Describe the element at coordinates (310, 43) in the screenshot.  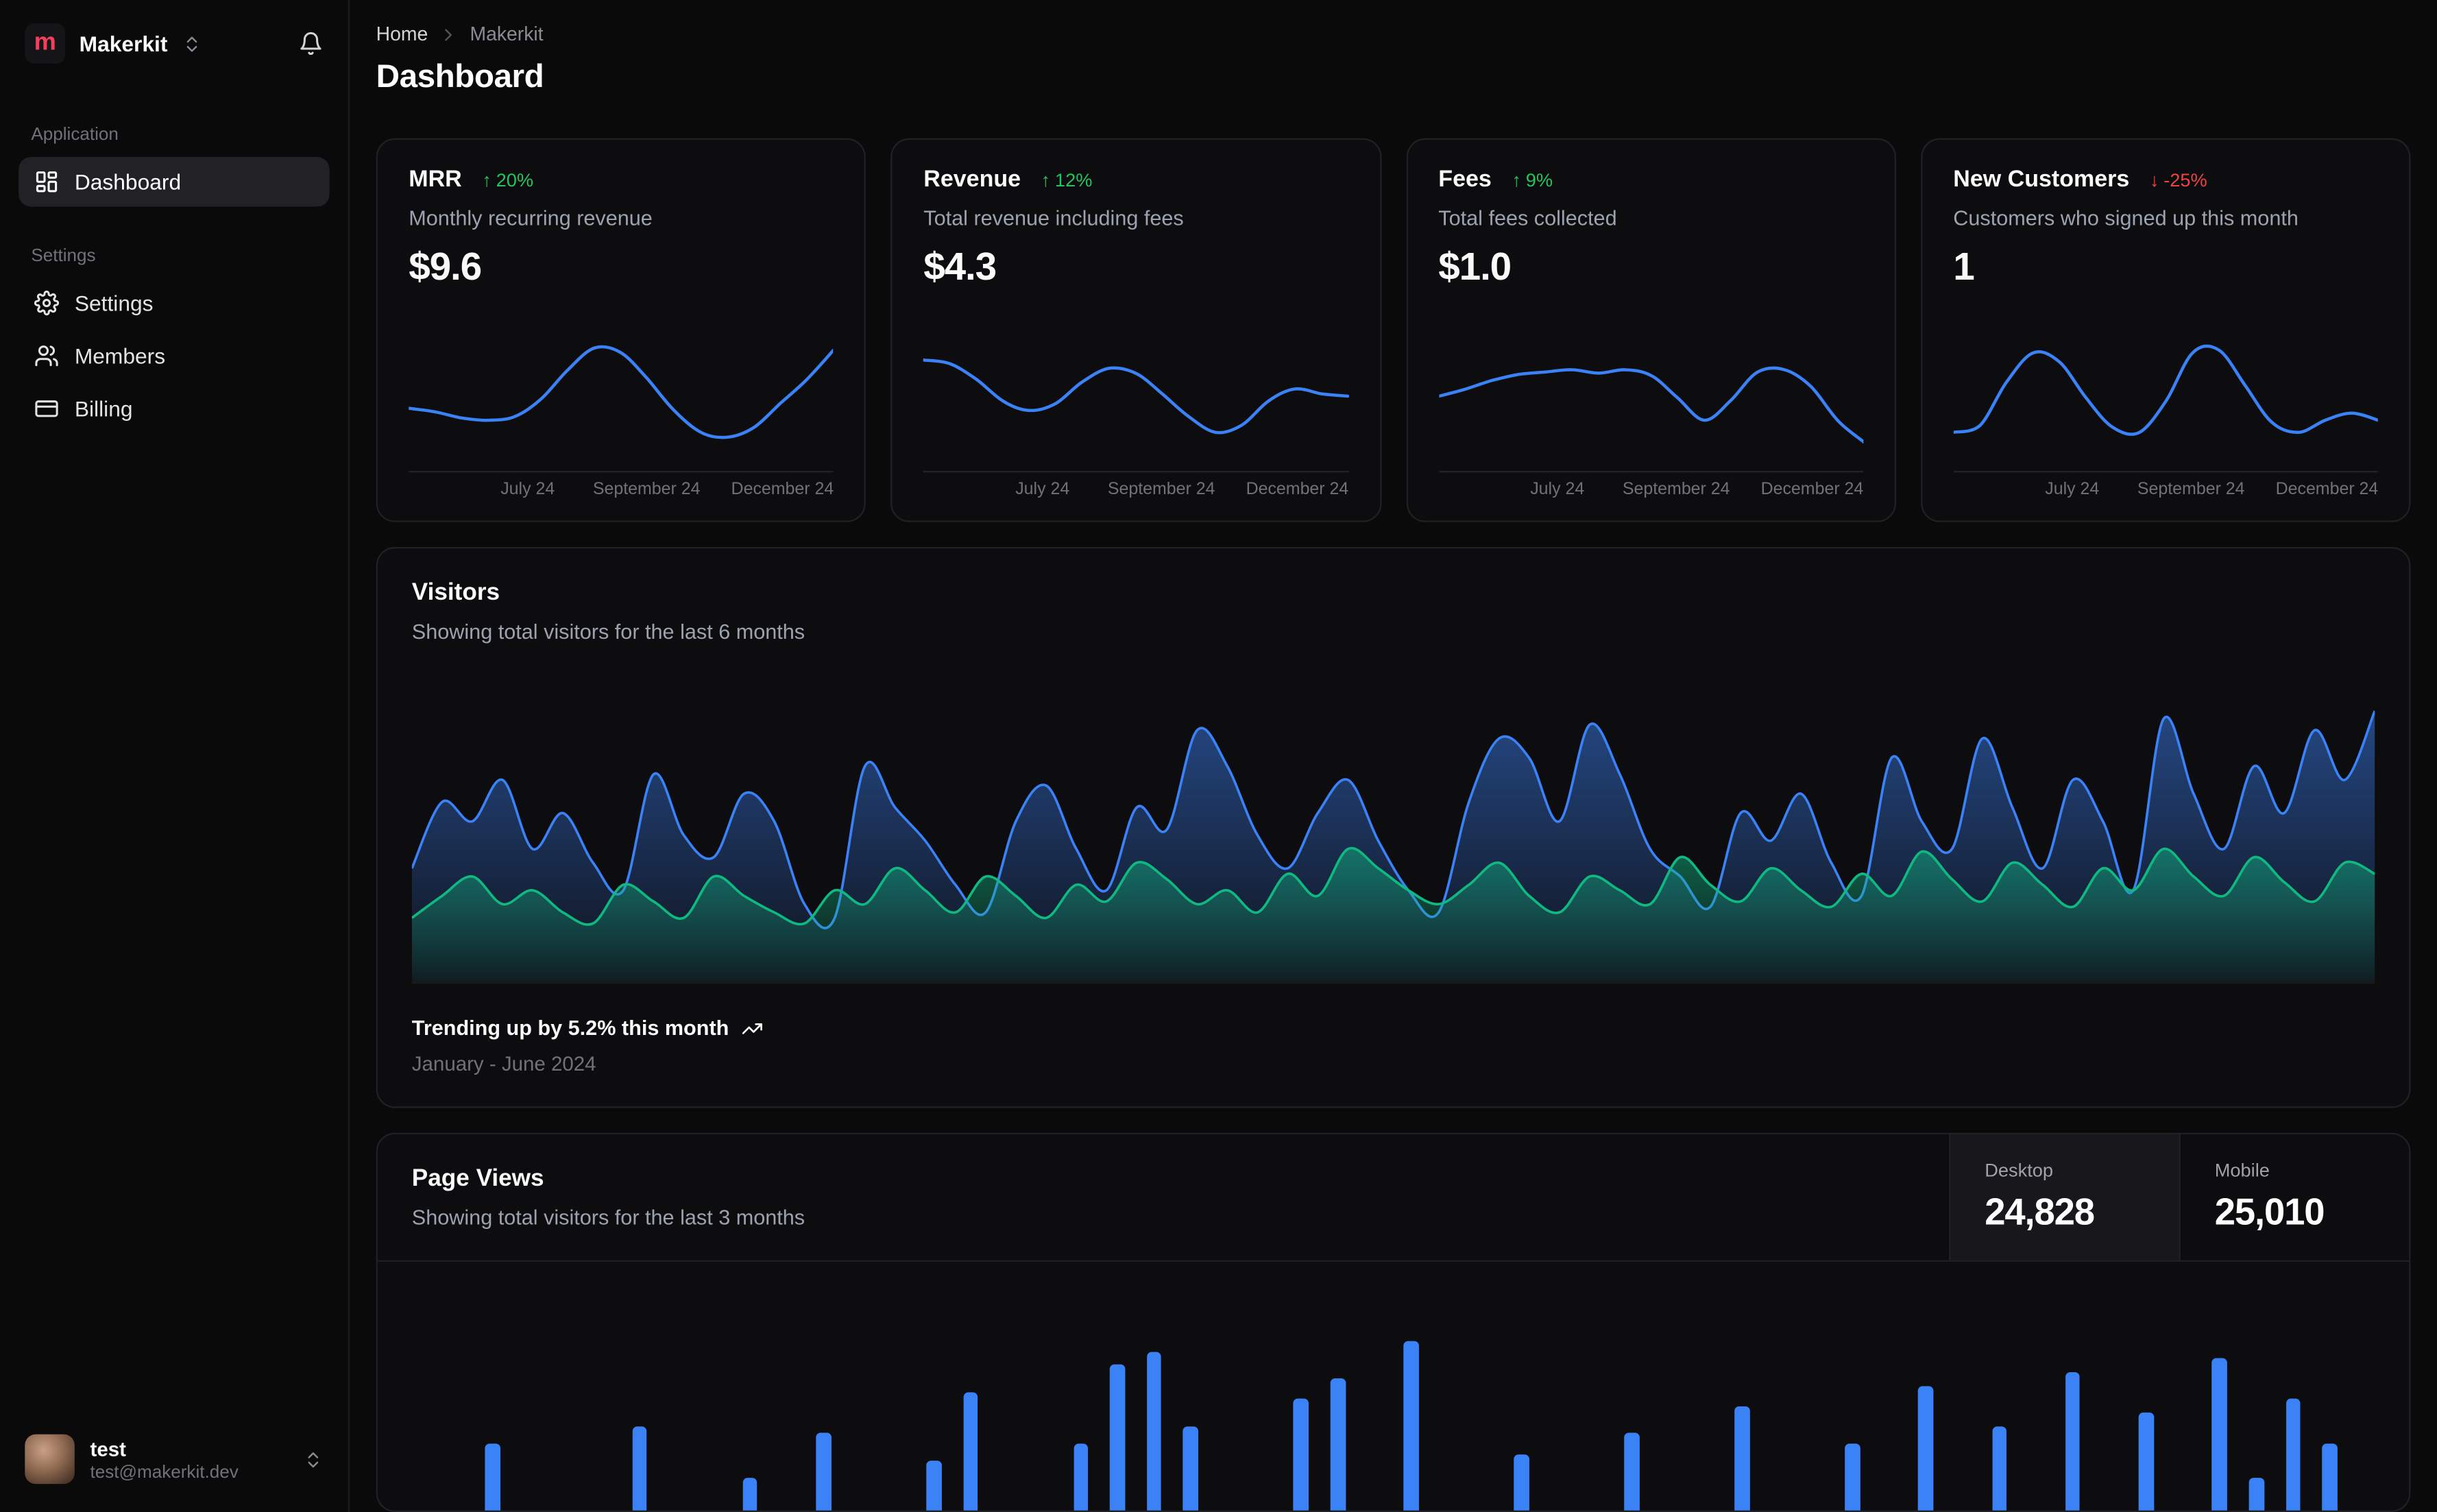
I see `notifications-button` at that location.